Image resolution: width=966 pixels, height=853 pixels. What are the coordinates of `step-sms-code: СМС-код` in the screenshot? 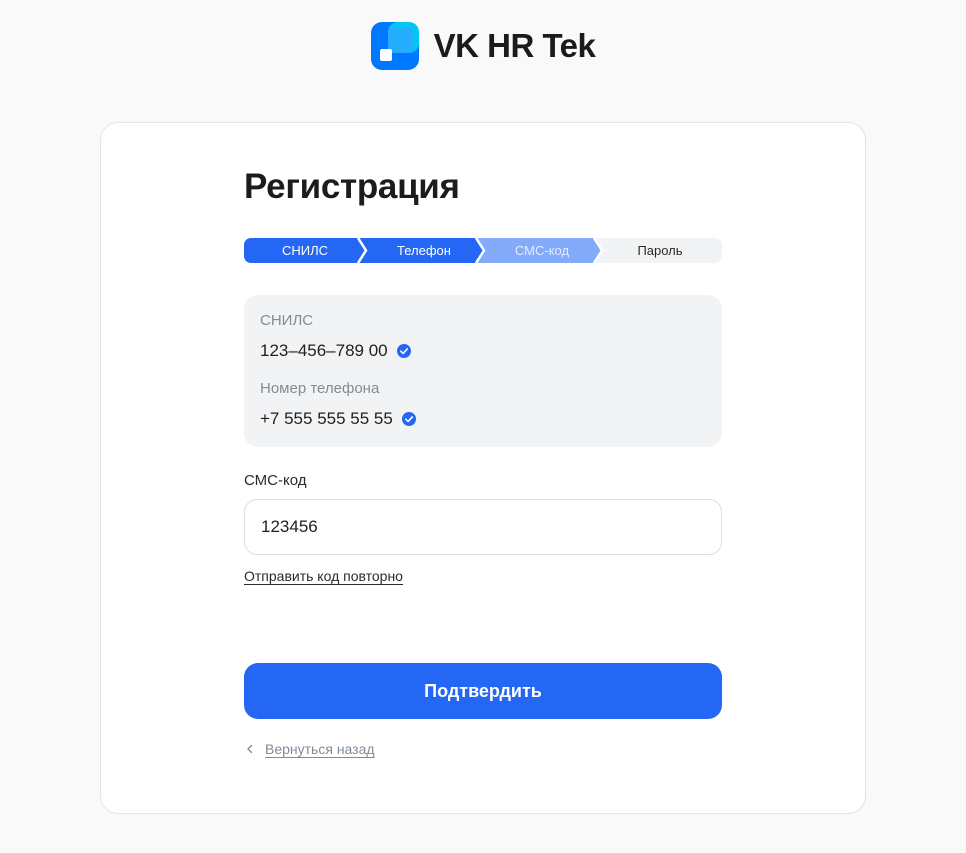 It's located at (542, 250).